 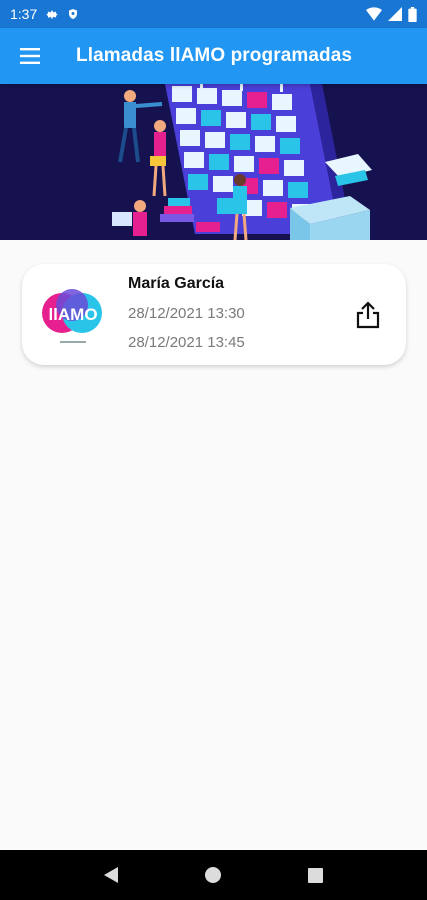 What do you see at coordinates (395, 14) in the screenshot?
I see `signal-icon` at bounding box center [395, 14].